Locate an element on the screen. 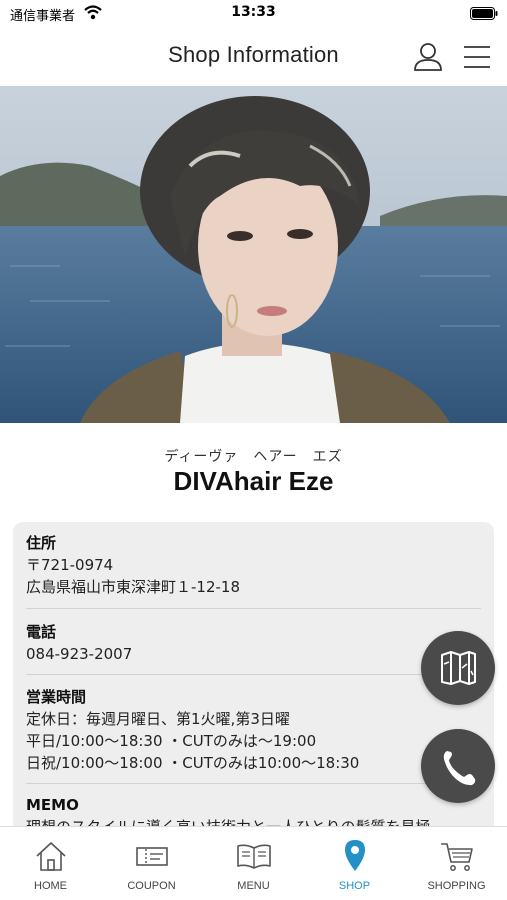 This screenshot has height=900, width=507. phone-heading: 電話 is located at coordinates (41, 632).